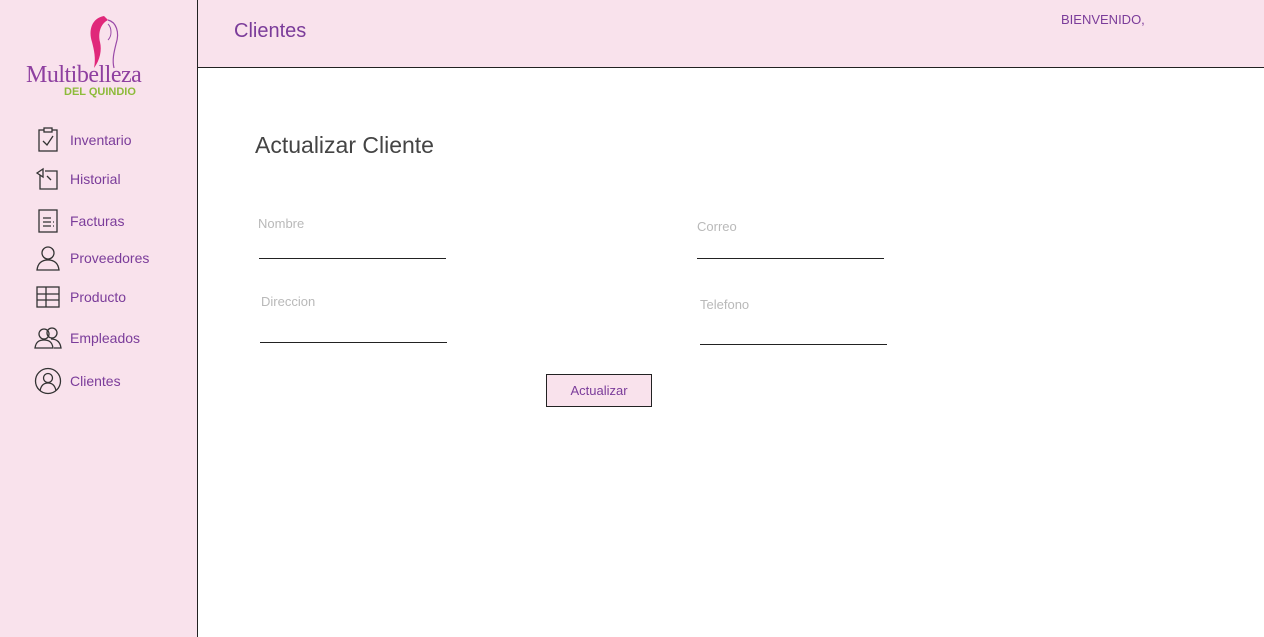 This screenshot has width=1264, height=637. Describe the element at coordinates (97, 221) in the screenshot. I see `sidebar-item-label: Facturas` at that location.